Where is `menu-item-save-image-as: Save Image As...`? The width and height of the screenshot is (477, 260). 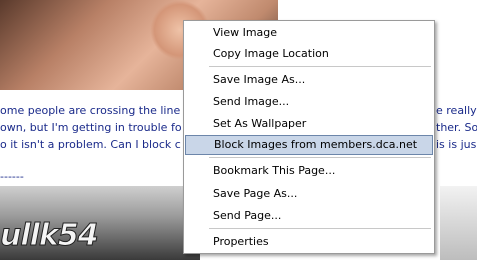
menu-item-save-image-as: Save Image As... is located at coordinates (309, 80).